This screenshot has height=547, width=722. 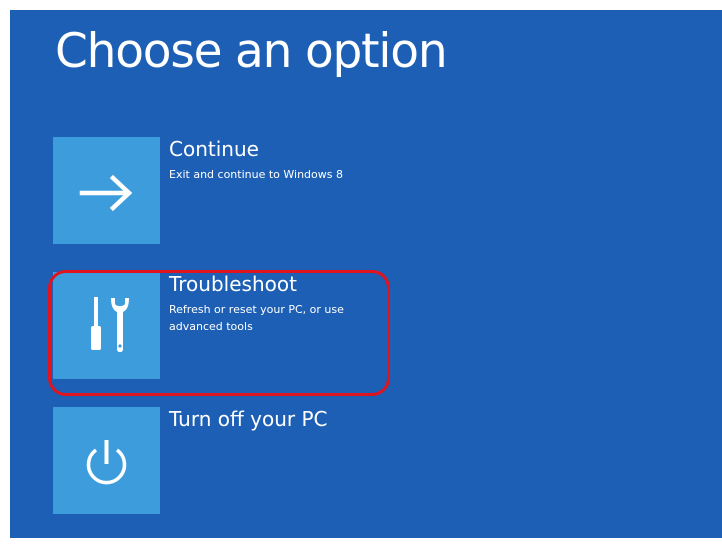 I want to click on continue-option: Continue Exit and continue to Windows 8, so click(x=263, y=190).